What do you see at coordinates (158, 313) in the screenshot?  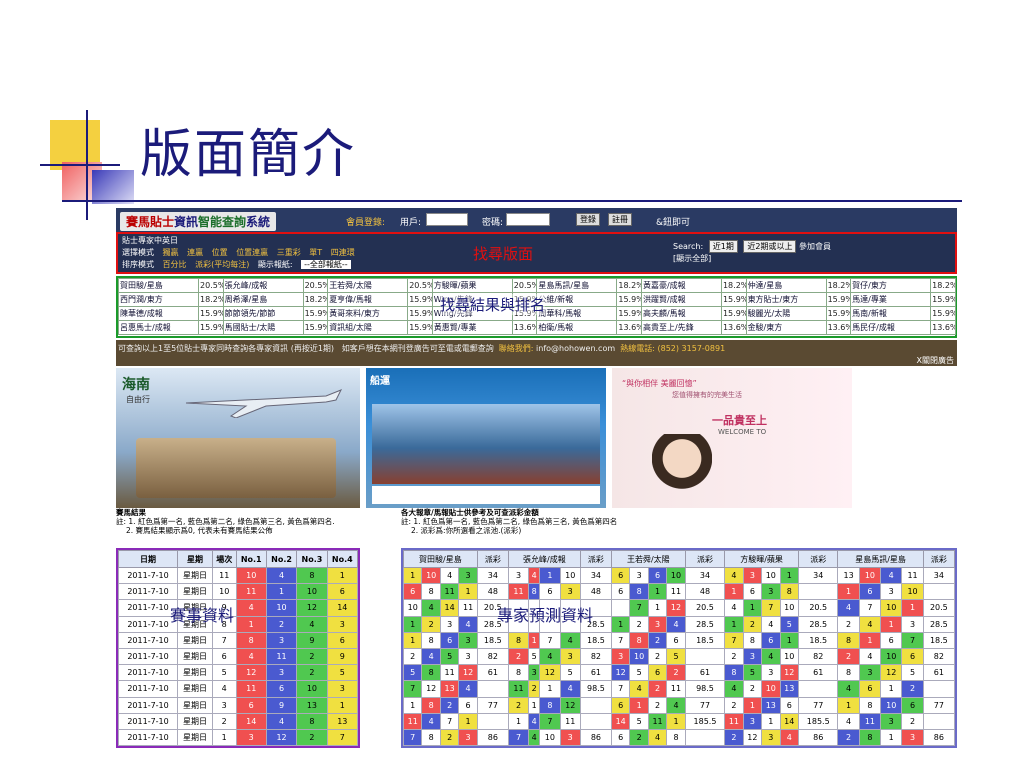 I see `expert-name-cell: 陳華德/成報` at bounding box center [158, 313].